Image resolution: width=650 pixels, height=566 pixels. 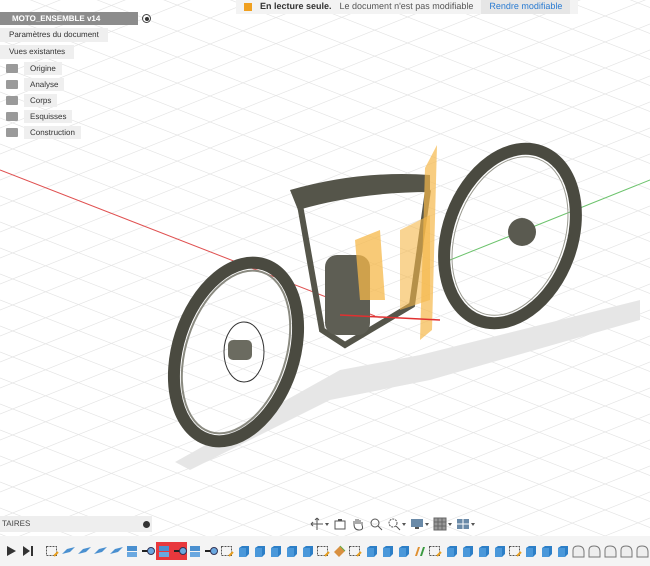 What do you see at coordinates (248, 7) in the screenshot?
I see `warning-icon` at bounding box center [248, 7].